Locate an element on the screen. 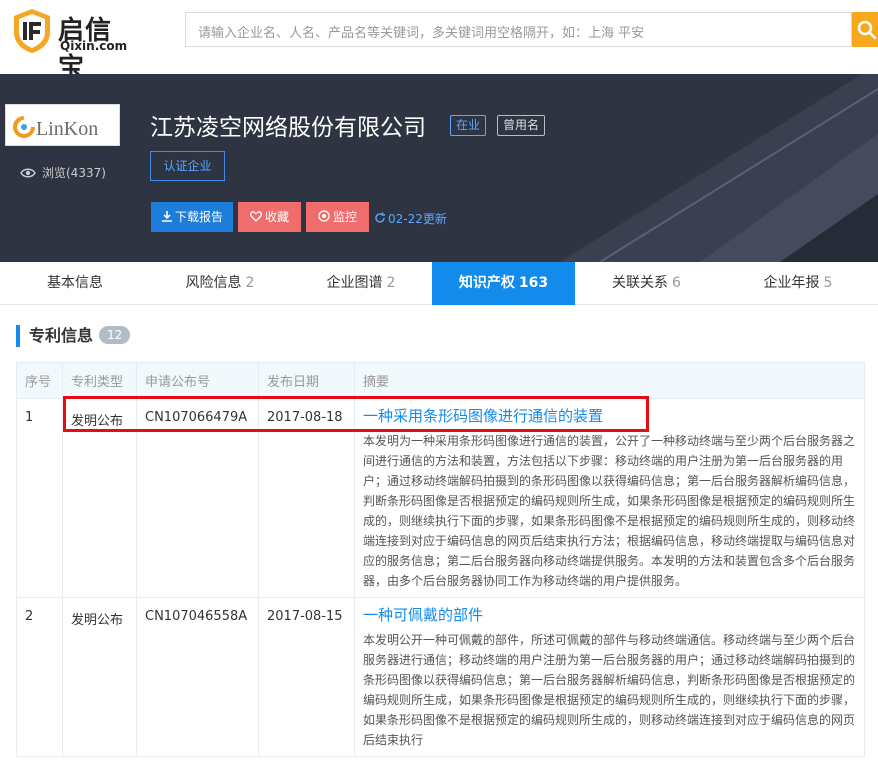  banner-background-graphic is located at coordinates (719, 168).